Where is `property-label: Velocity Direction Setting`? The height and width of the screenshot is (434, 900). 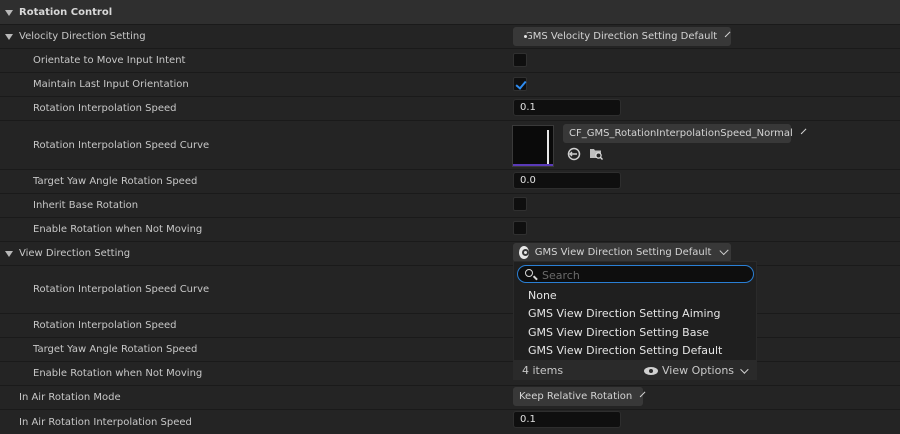
property-label: Velocity Direction Setting is located at coordinates (82, 36).